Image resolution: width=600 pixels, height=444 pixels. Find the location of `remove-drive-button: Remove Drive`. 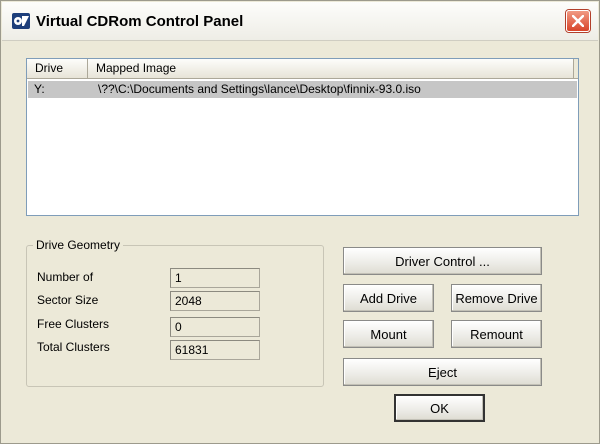

remove-drive-button: Remove Drive is located at coordinates (496, 298).